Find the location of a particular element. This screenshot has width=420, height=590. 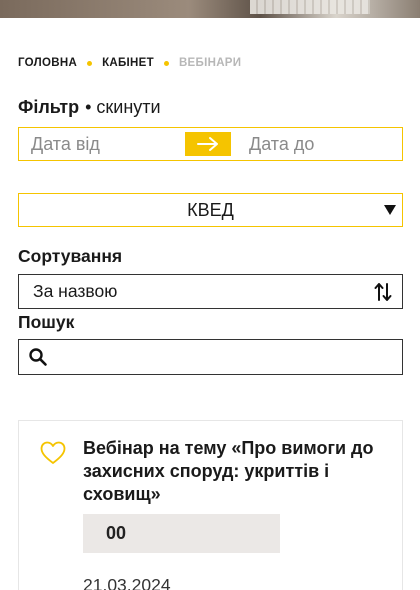

search-label: Пошук is located at coordinates (46, 322).